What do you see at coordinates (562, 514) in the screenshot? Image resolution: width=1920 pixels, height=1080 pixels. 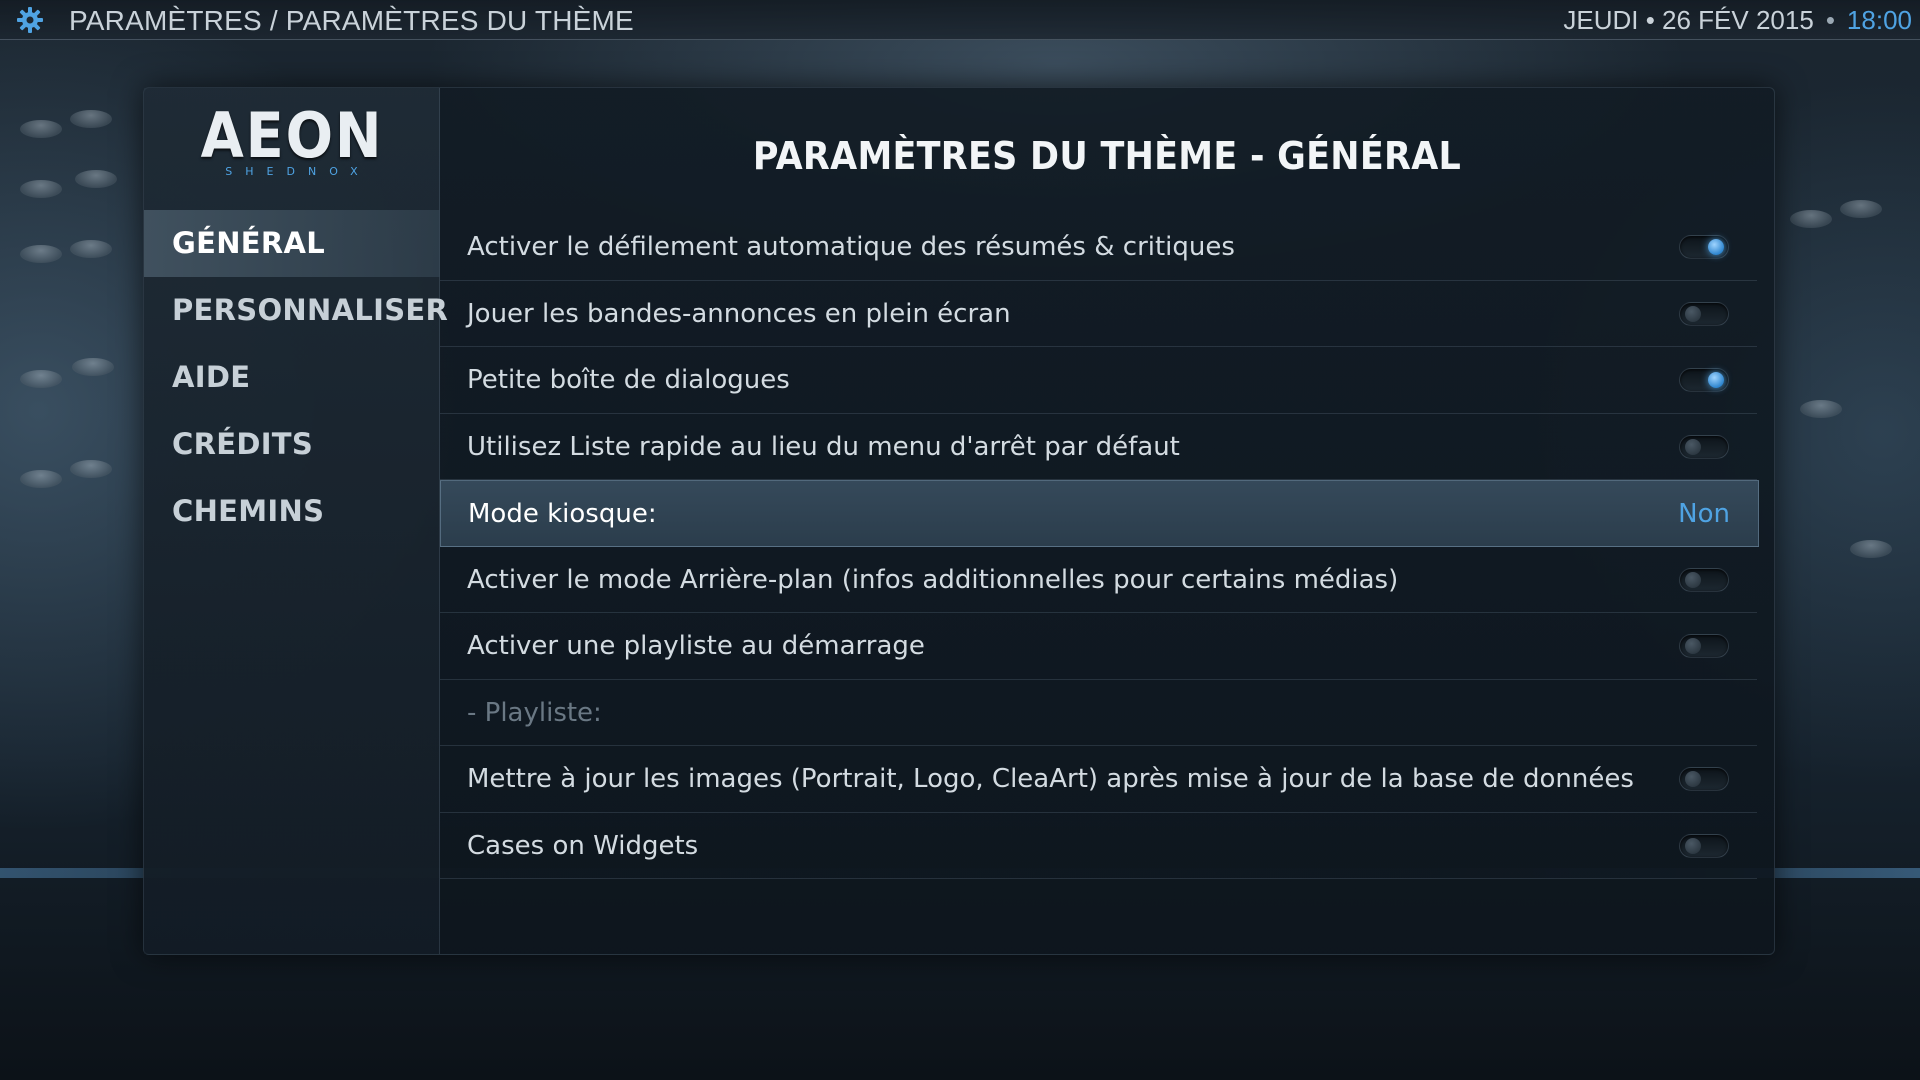 I see `setting-label: Mode kiosque:` at bounding box center [562, 514].